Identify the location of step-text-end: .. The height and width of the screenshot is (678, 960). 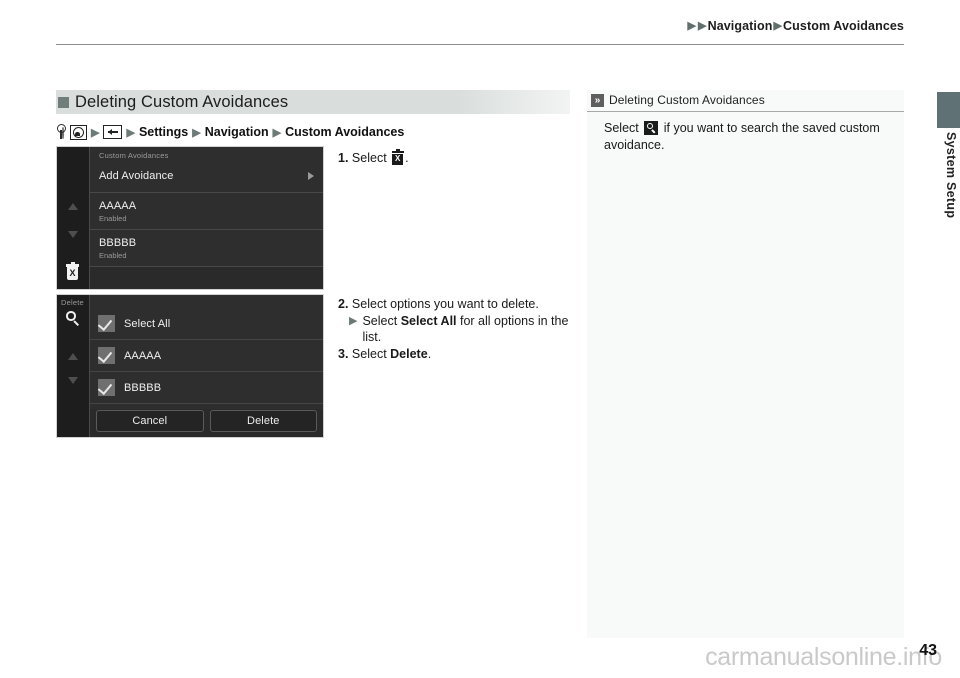
(407, 158).